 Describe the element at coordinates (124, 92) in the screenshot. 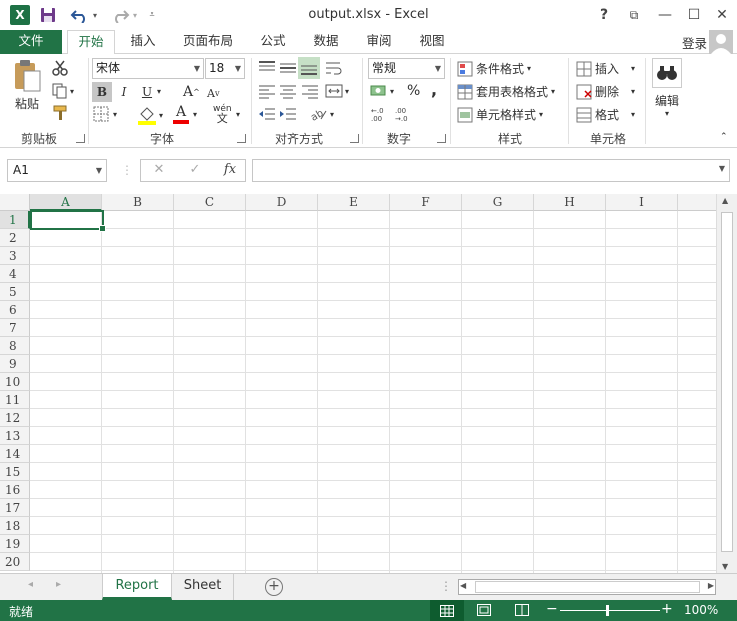

I see `italic-button: I` at that location.